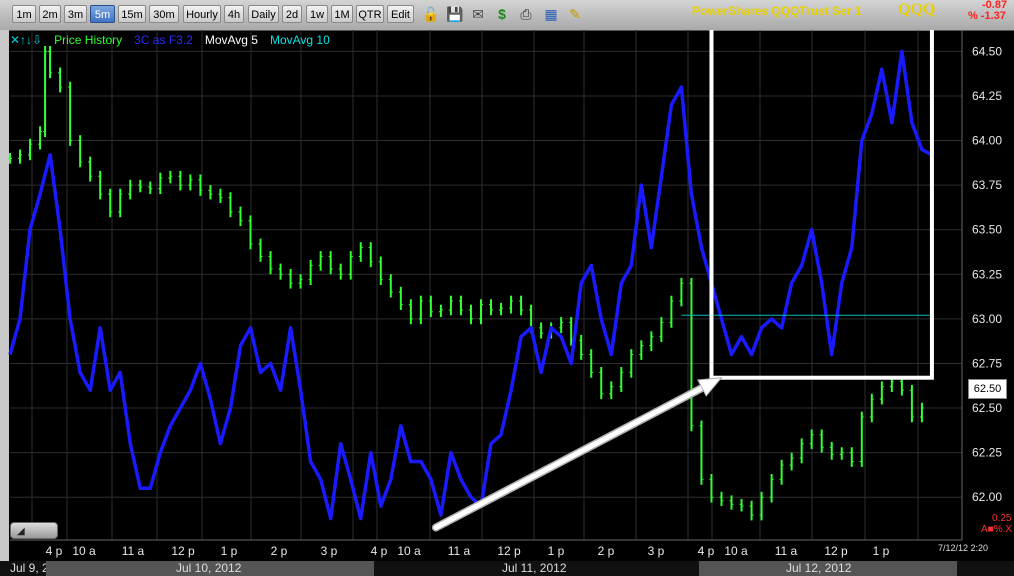 This screenshot has width=1014, height=576. What do you see at coordinates (300, 40) in the screenshot?
I see `legend-item-movavg-10: MovAvg 10` at bounding box center [300, 40].